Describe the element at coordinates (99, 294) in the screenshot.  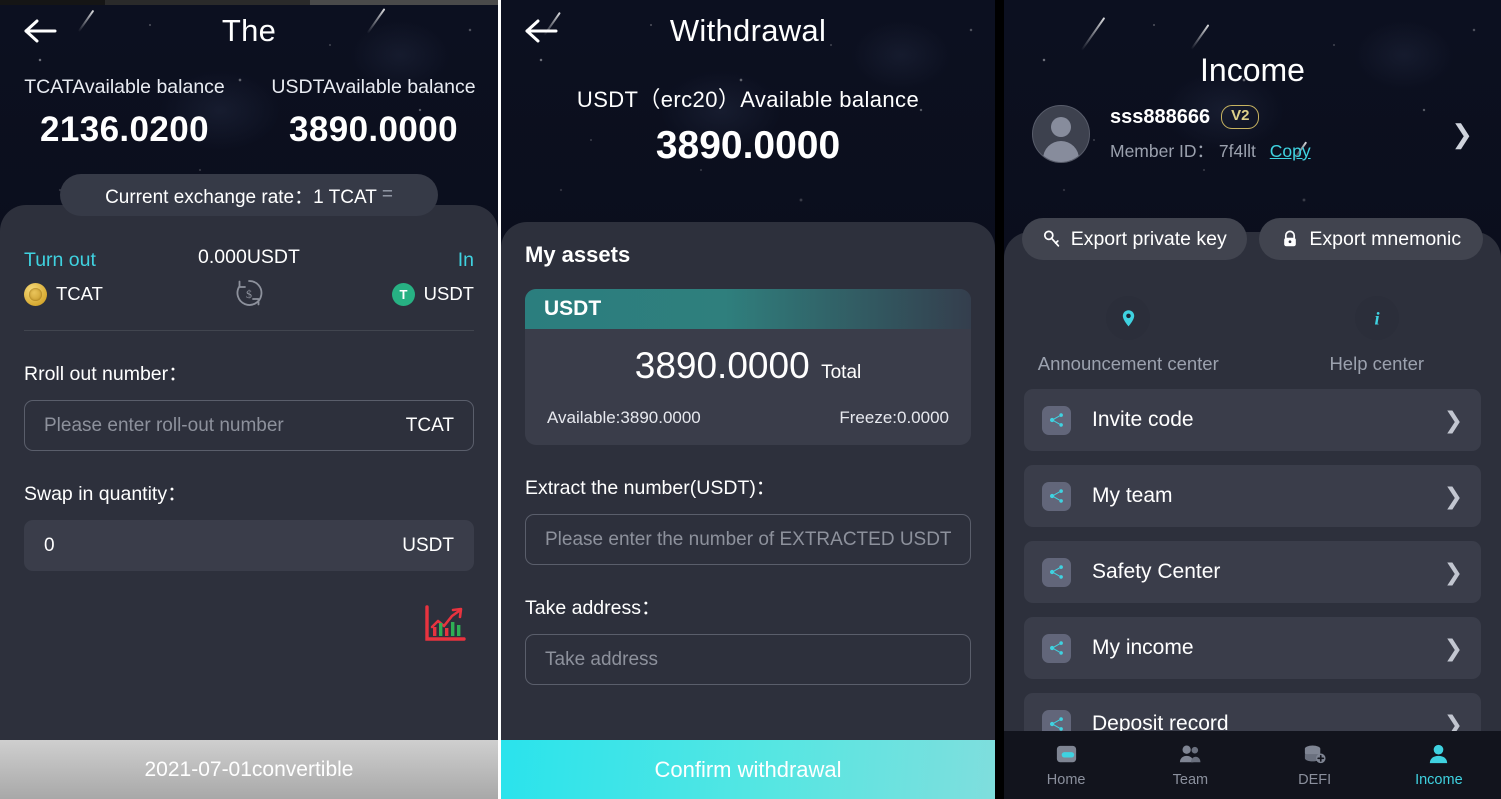
I see `swap-from-coin: TCAT` at that location.